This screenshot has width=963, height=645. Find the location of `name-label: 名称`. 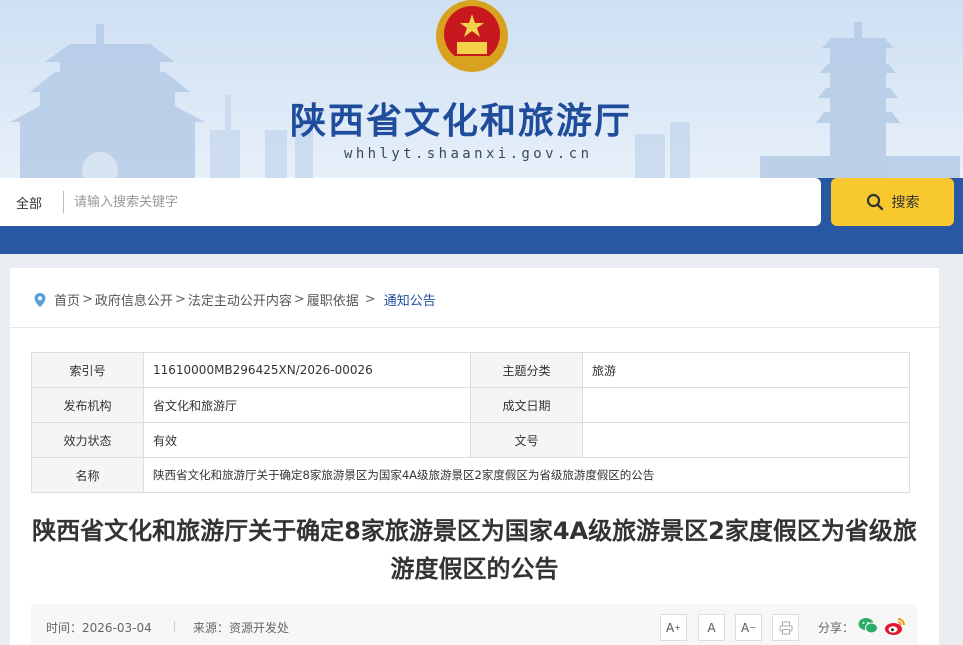

name-label: 名称 is located at coordinates (87, 475).